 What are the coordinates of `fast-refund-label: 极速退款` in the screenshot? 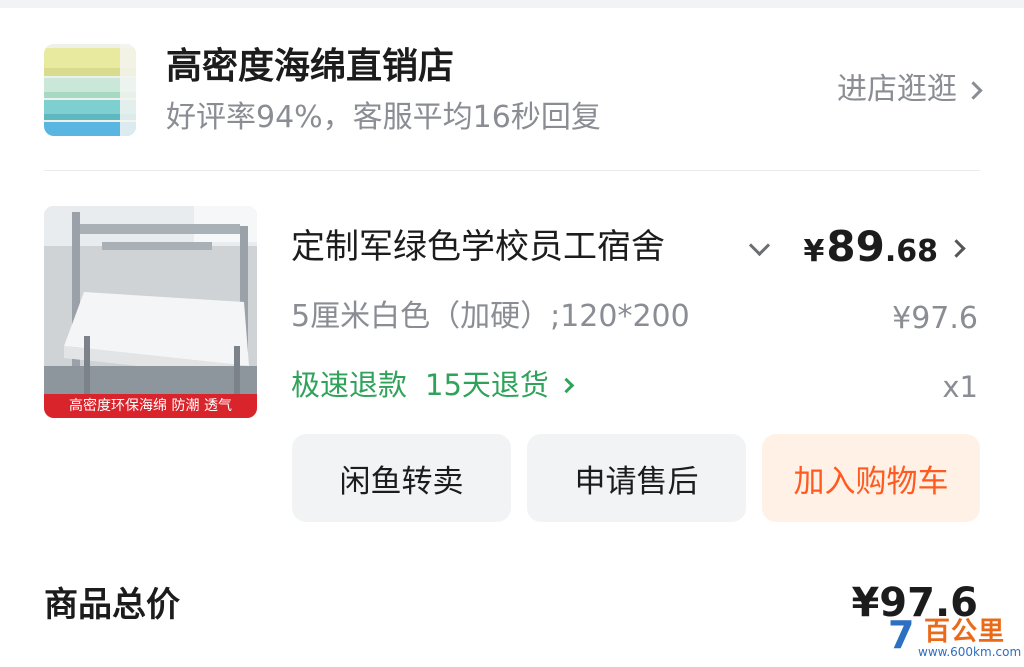 It's located at (349, 385).